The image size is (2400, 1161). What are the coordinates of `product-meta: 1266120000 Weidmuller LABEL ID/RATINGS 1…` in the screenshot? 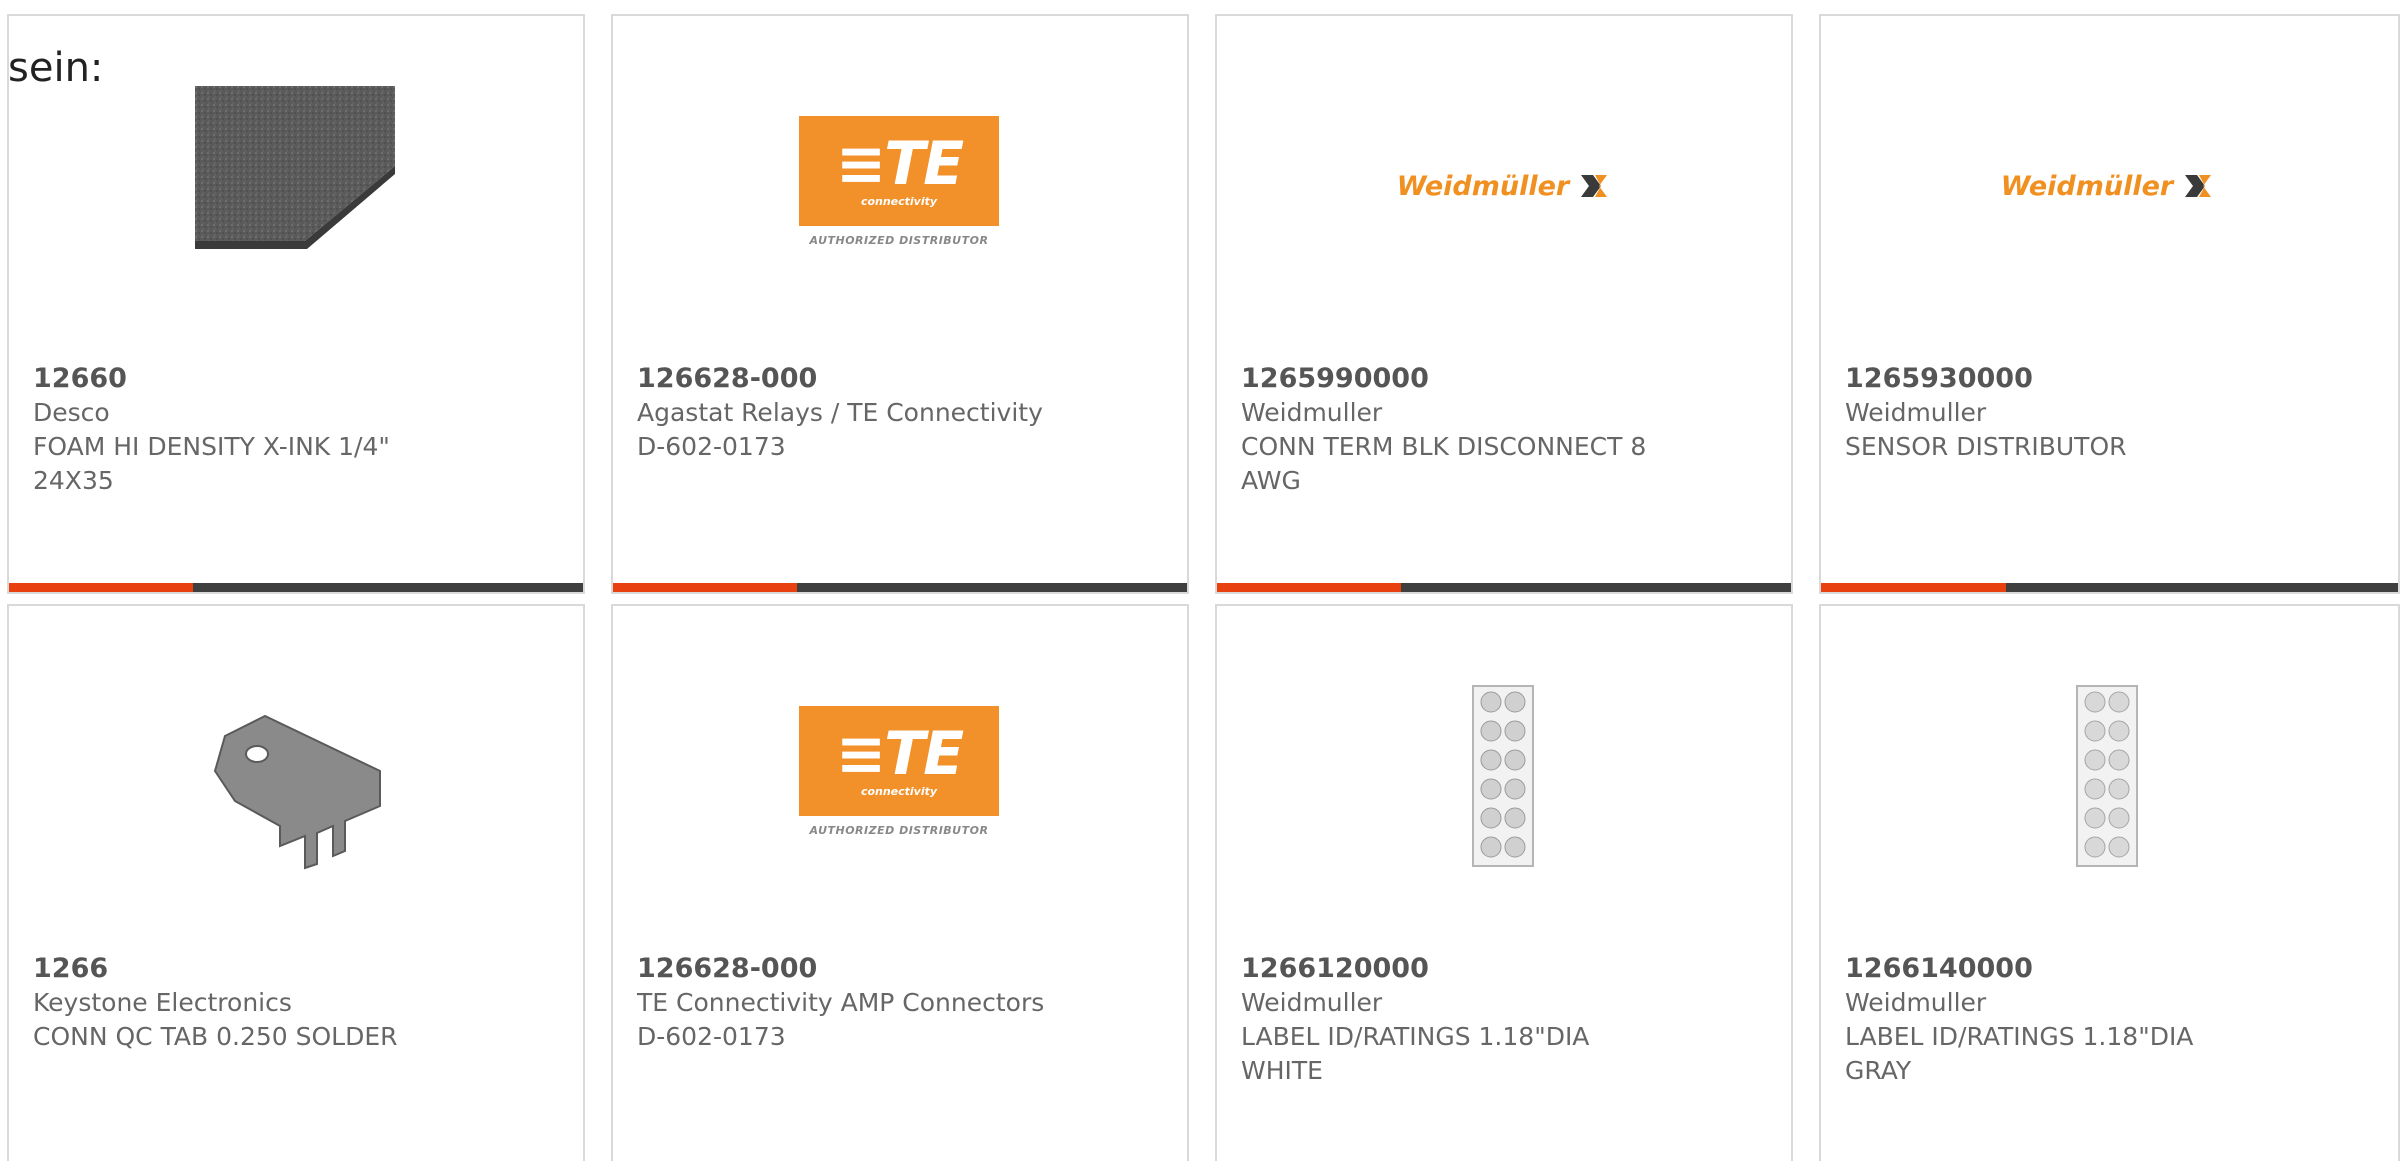 It's located at (1451, 1020).